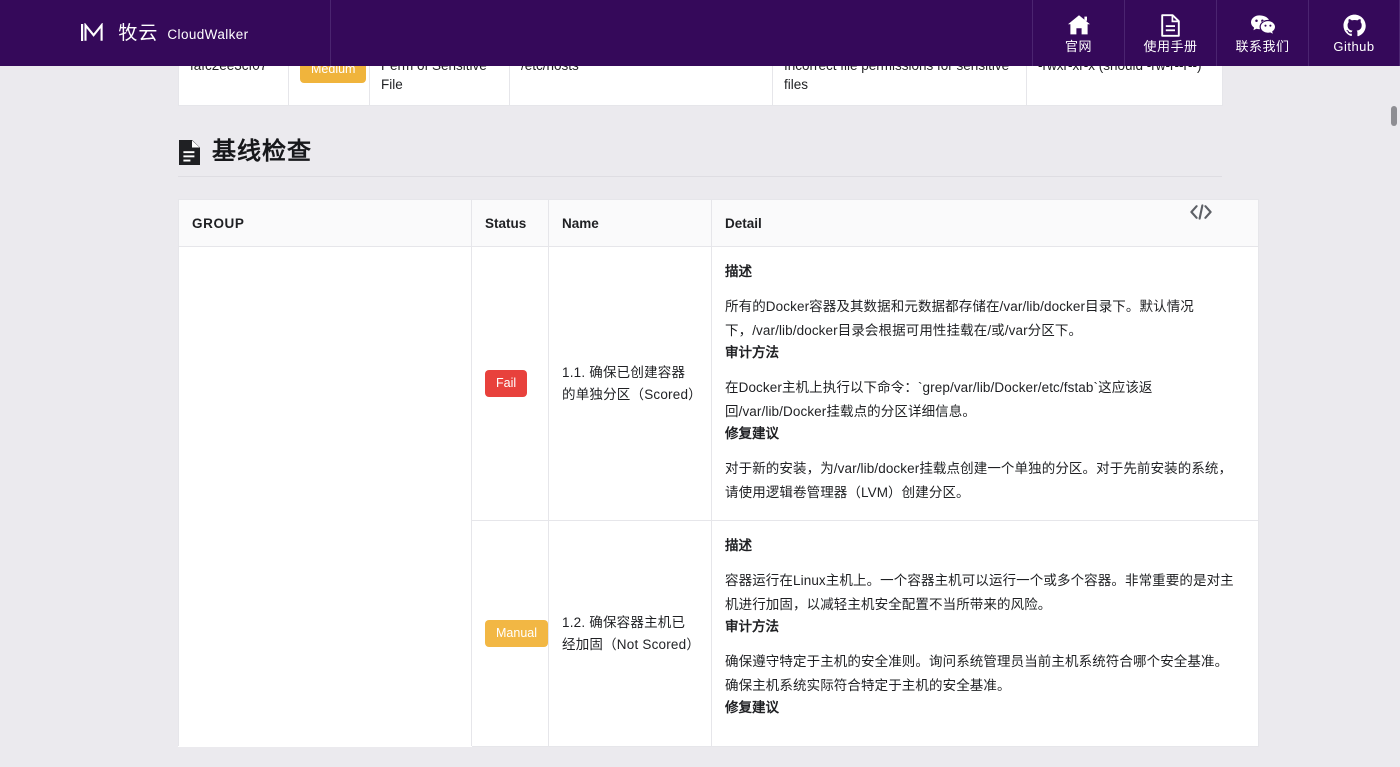 Image resolution: width=1400 pixels, height=767 pixels. Describe the element at coordinates (189, 152) in the screenshot. I see `document-report-icon` at that location.